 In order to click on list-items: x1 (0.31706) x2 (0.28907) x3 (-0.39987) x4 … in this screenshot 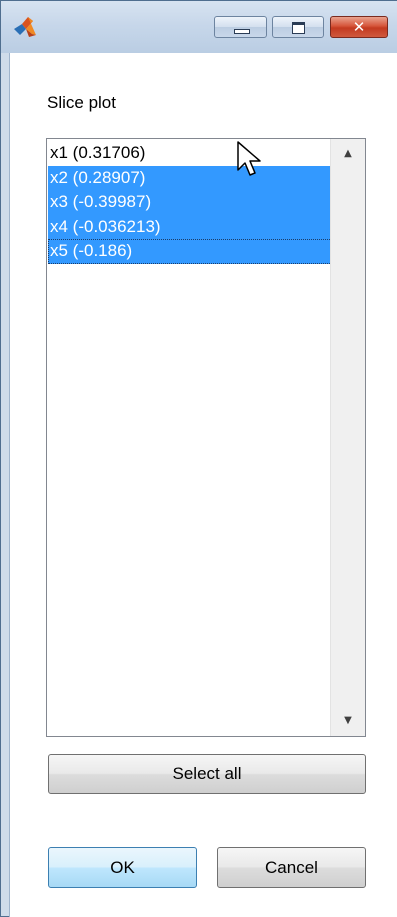, I will do `click(190, 202)`.